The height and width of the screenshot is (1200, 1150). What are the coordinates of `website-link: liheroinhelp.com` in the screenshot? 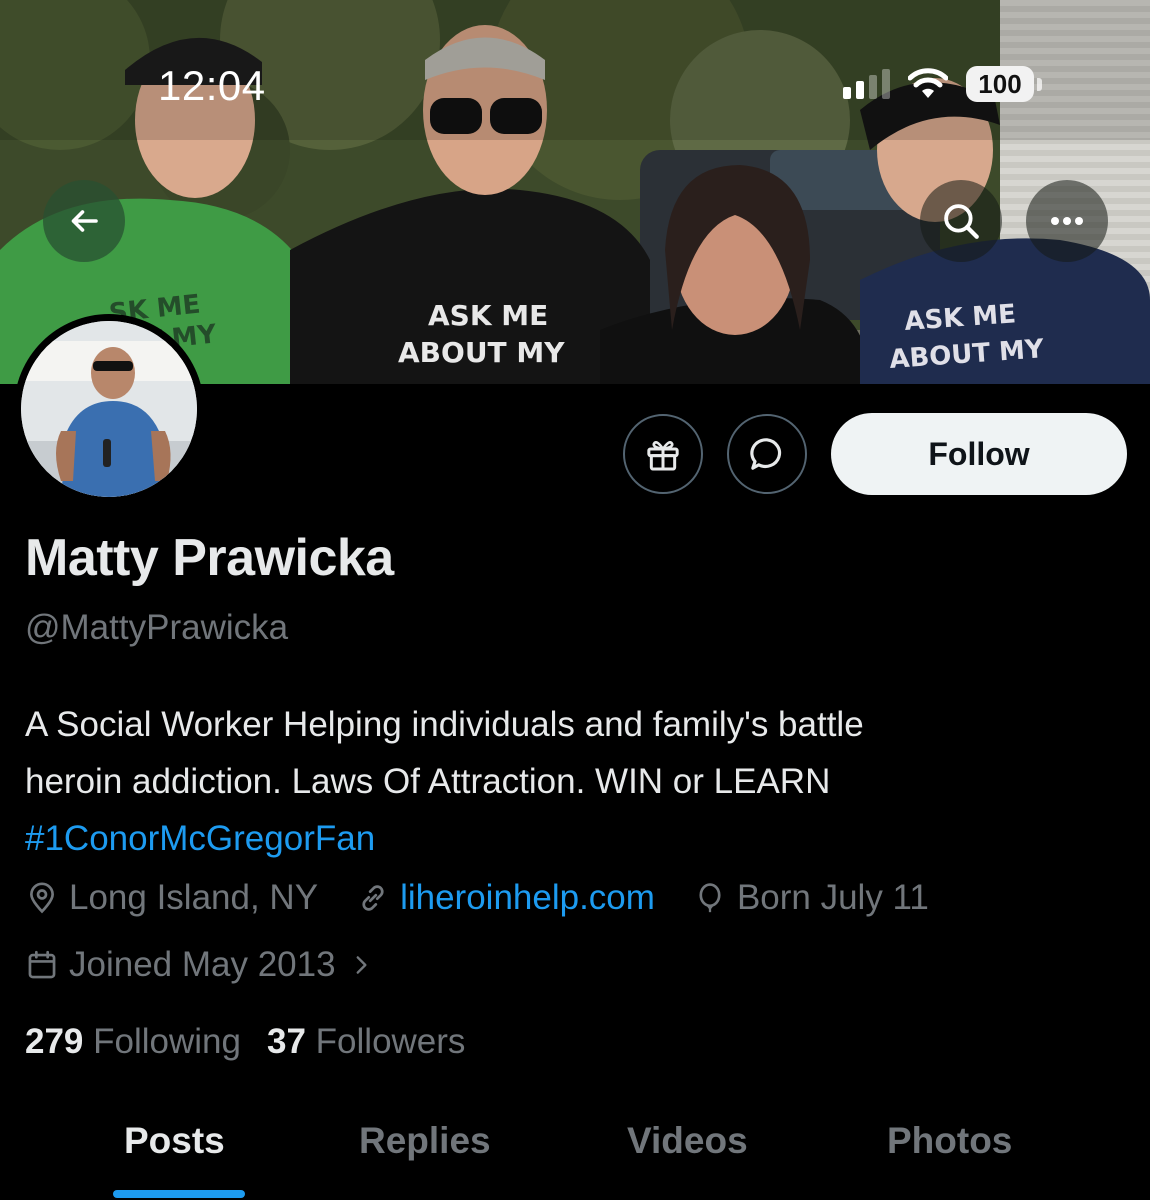 It's located at (527, 898).